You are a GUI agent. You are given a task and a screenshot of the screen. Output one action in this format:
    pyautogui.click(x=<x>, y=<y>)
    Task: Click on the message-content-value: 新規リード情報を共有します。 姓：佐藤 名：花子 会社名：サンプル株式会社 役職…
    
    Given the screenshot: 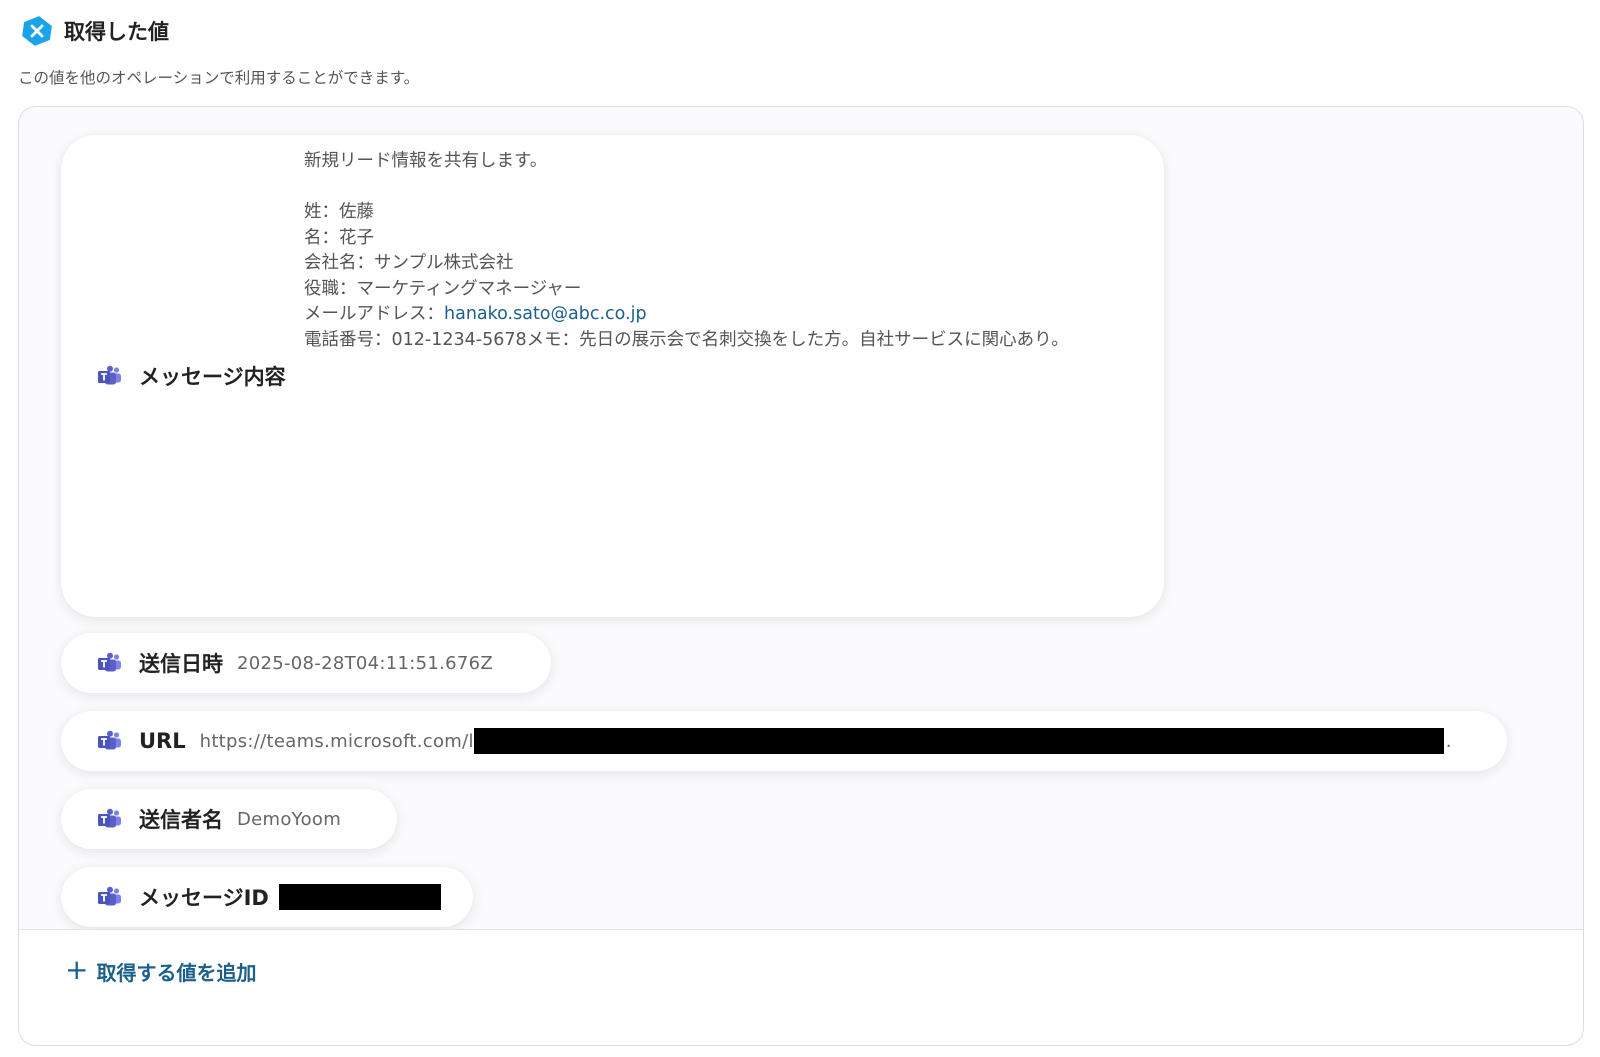 What is the action you would take?
    pyautogui.click(x=686, y=250)
    